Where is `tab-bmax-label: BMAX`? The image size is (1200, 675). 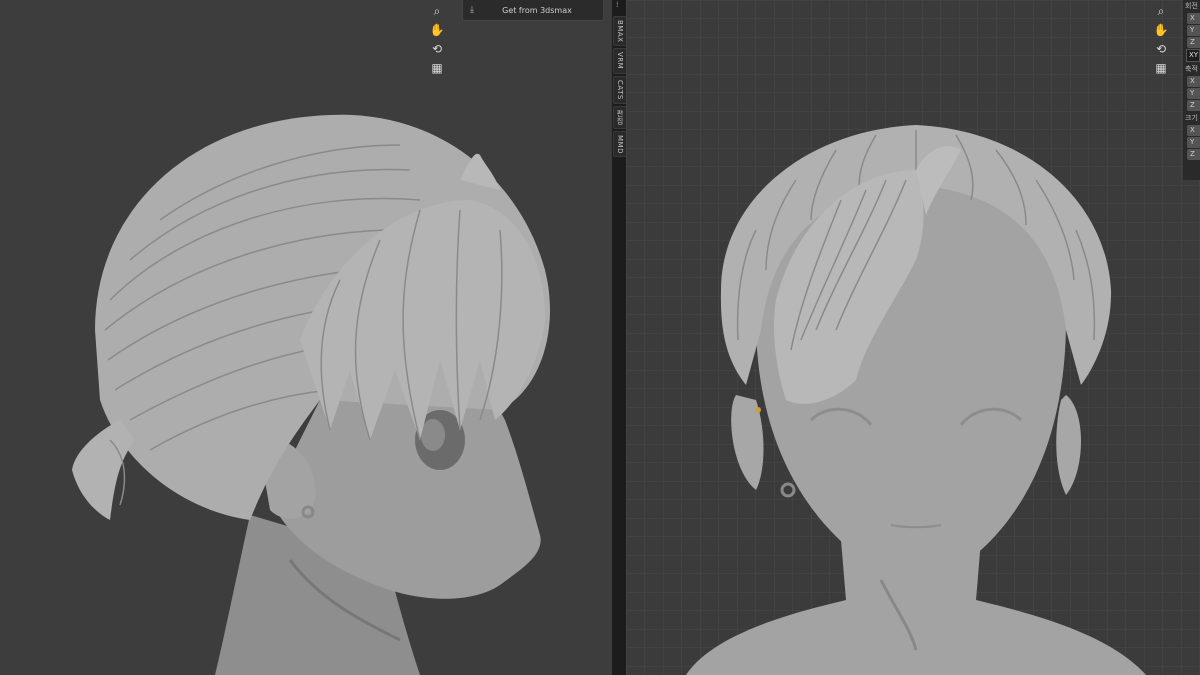 tab-bmax-label: BMAX is located at coordinates (620, 31).